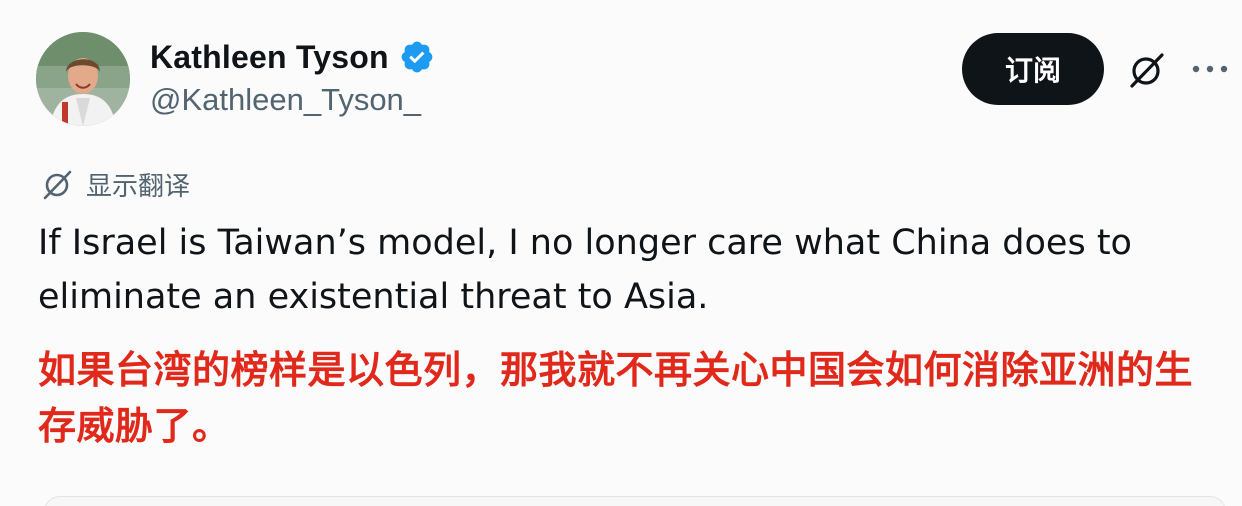 The width and height of the screenshot is (1242, 506). I want to click on grok-button, so click(1146, 70).